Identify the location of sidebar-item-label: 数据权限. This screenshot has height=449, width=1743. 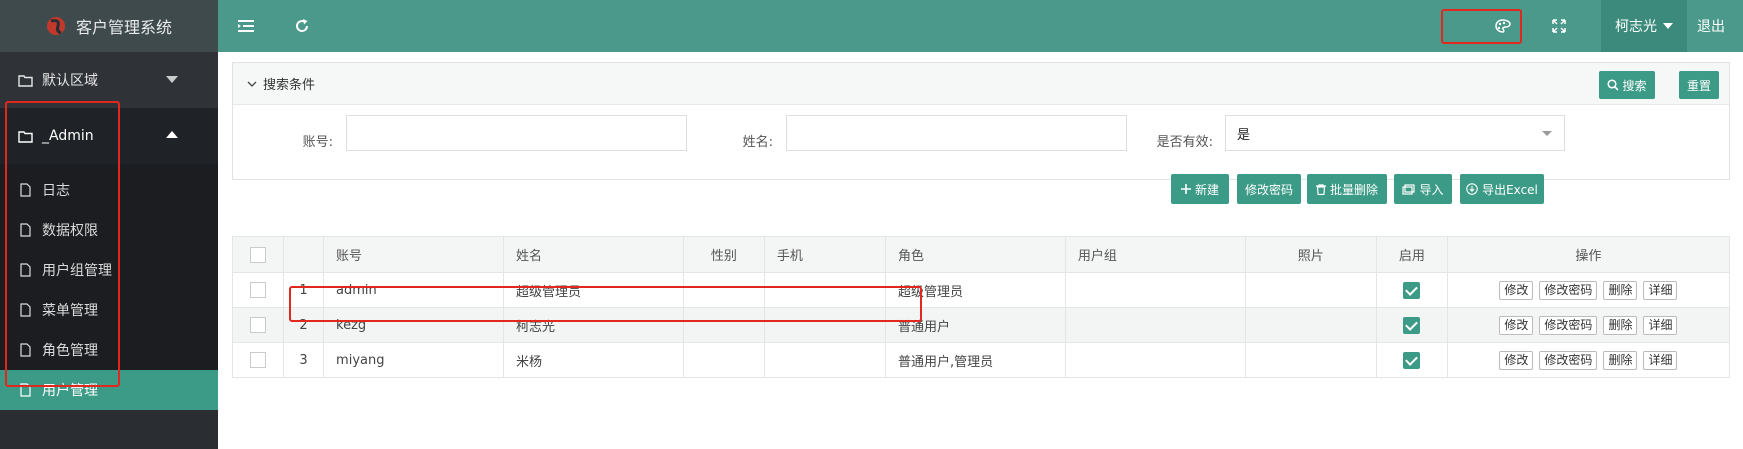
(70, 231).